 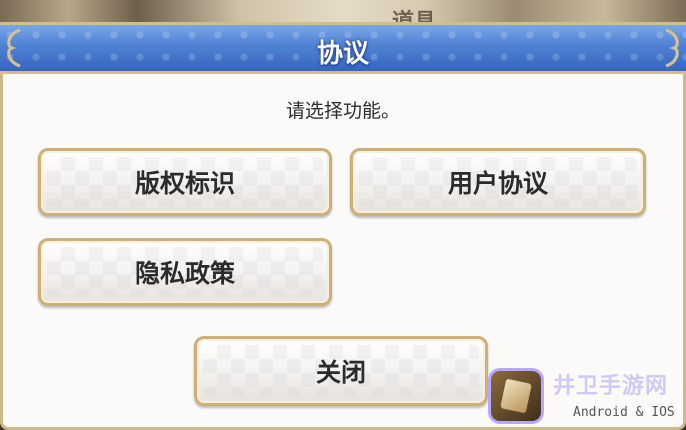 I want to click on close-button: 关闭, so click(x=341, y=371).